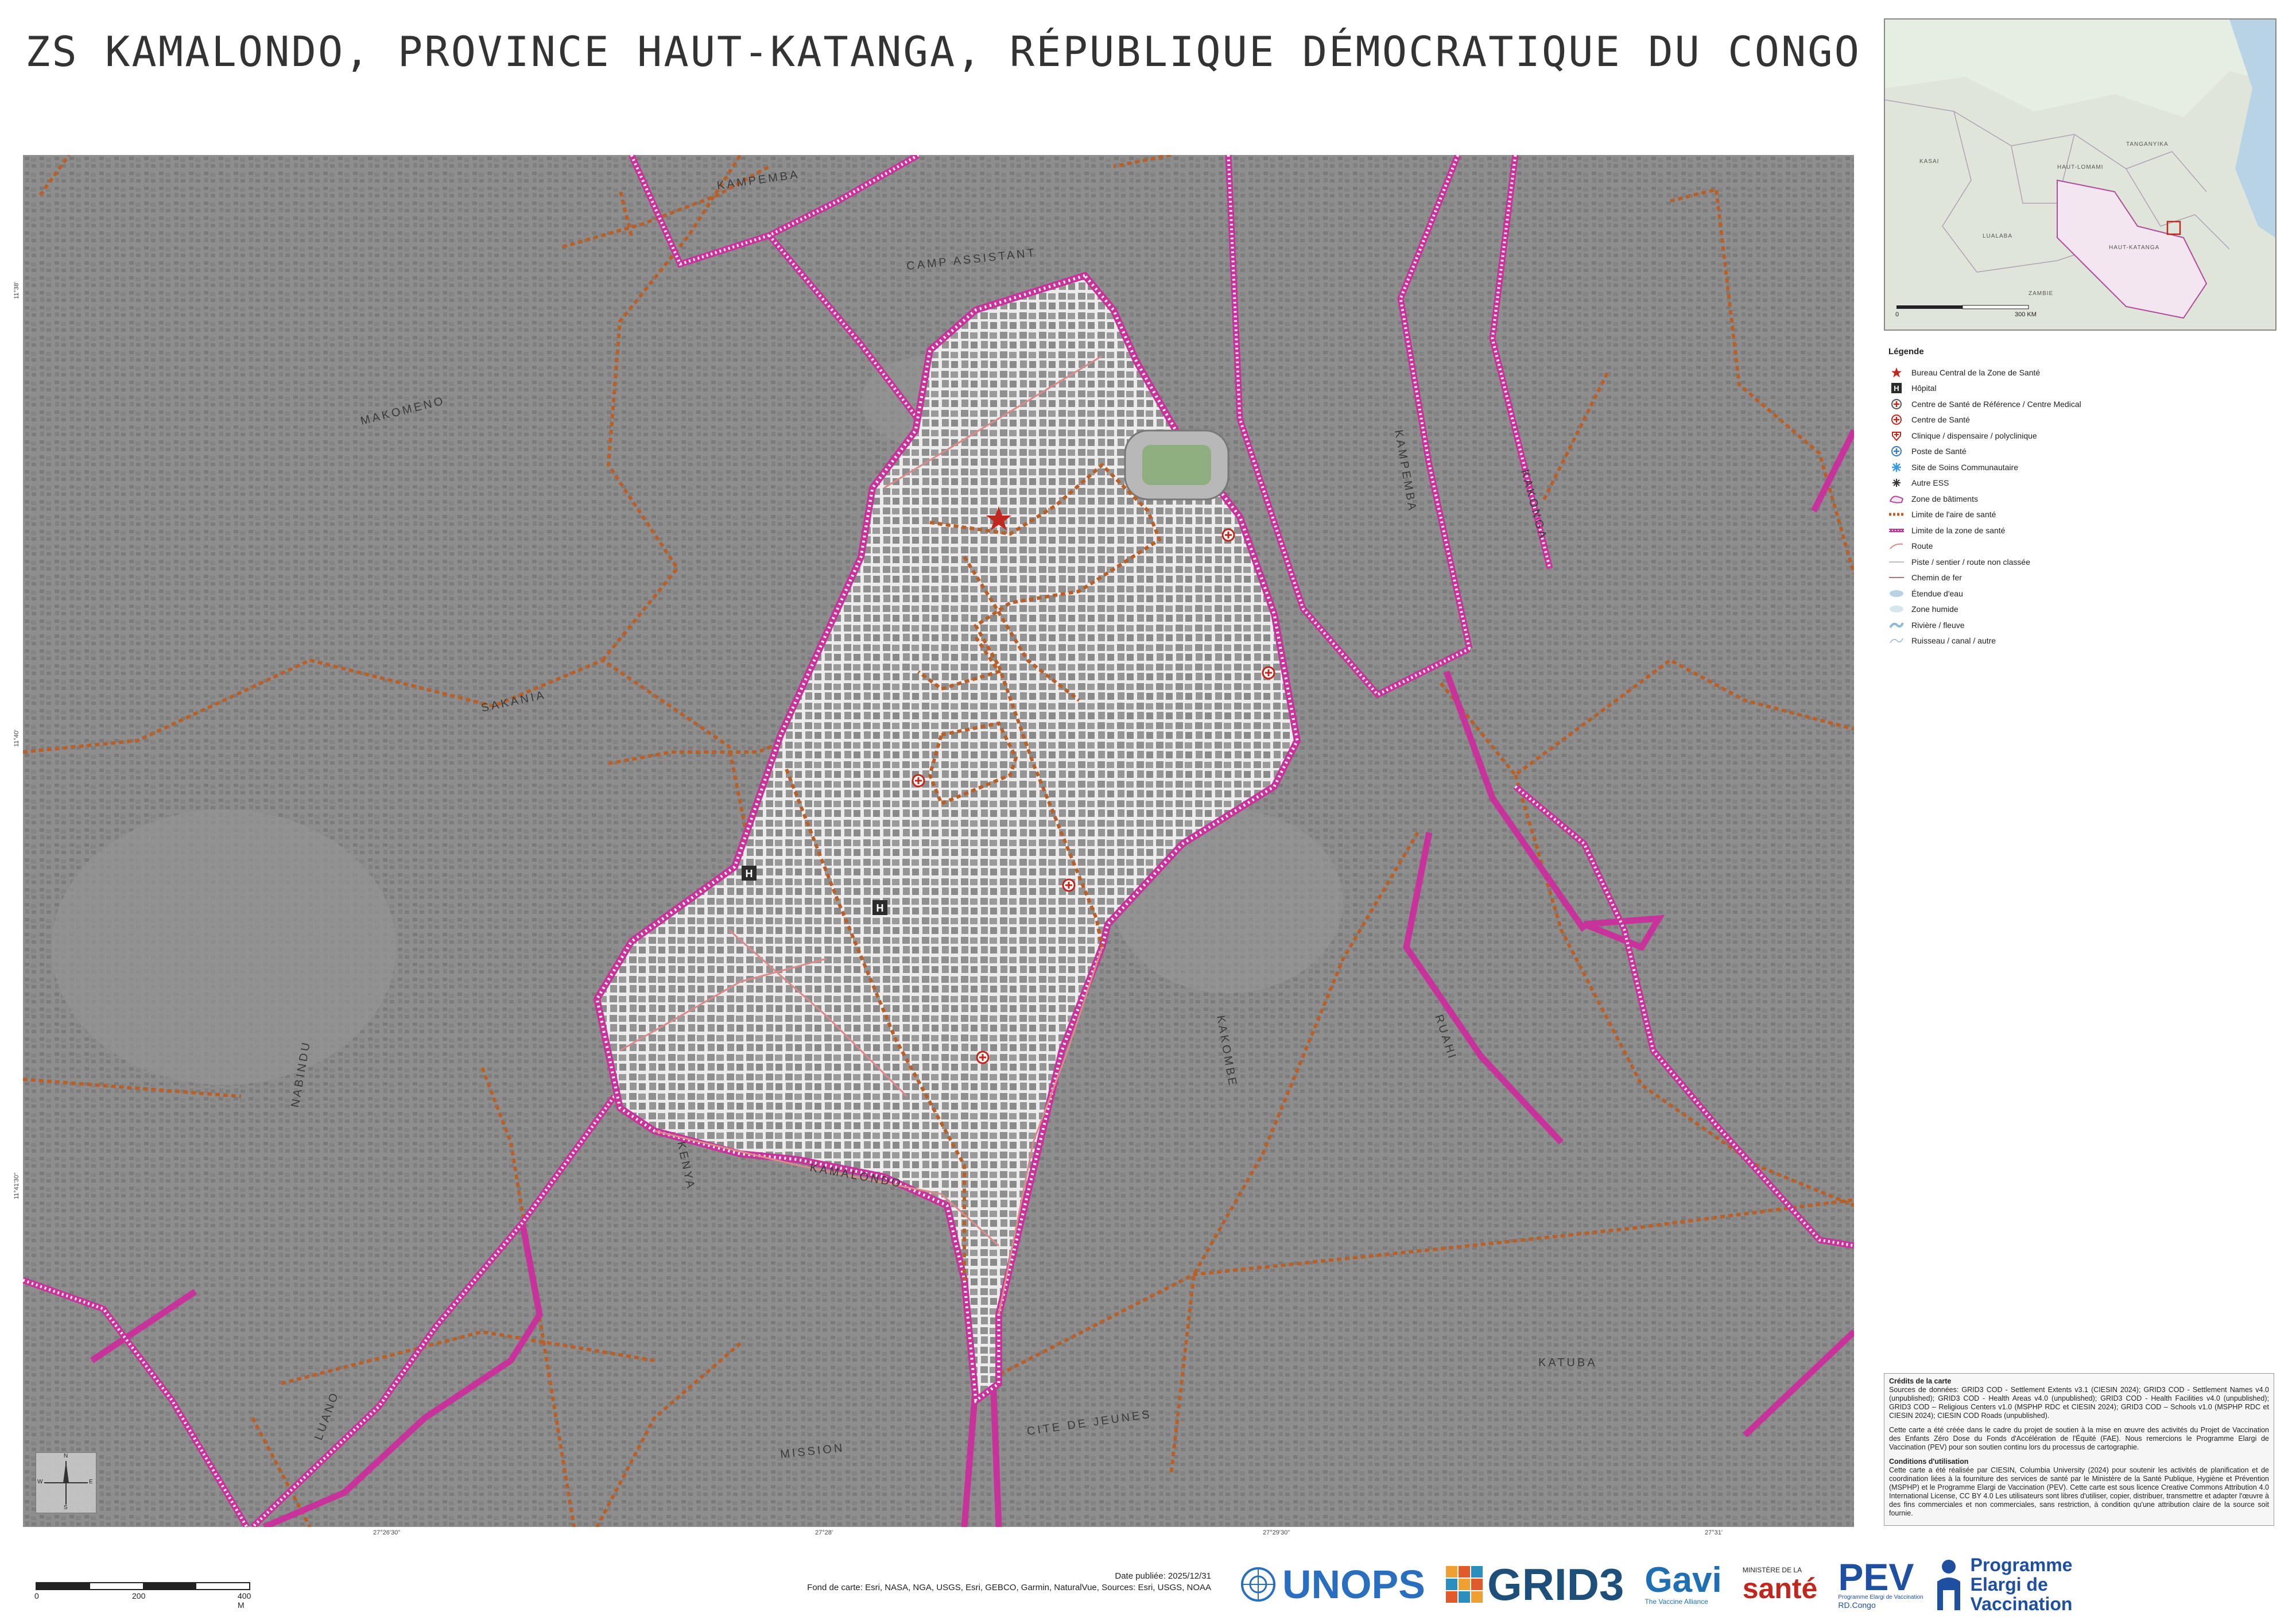  What do you see at coordinates (1896, 419) in the screenshot?
I see `health-center-icon` at bounding box center [1896, 419].